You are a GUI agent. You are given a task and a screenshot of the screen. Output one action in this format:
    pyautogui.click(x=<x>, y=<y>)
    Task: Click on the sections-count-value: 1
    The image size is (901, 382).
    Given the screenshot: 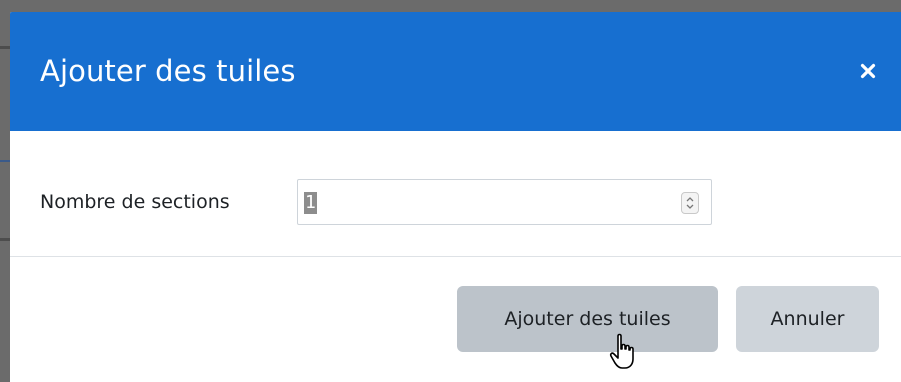 What is the action you would take?
    pyautogui.click(x=310, y=203)
    